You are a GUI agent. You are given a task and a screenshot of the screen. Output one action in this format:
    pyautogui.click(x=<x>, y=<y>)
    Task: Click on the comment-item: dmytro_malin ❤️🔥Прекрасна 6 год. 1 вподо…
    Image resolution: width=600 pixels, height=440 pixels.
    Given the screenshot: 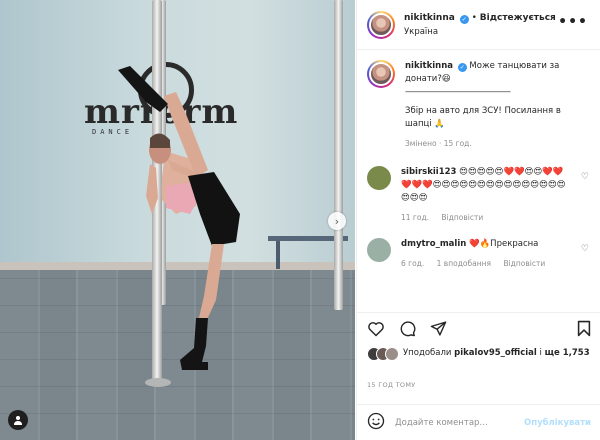 What is the action you would take?
    pyautogui.click(x=479, y=254)
    